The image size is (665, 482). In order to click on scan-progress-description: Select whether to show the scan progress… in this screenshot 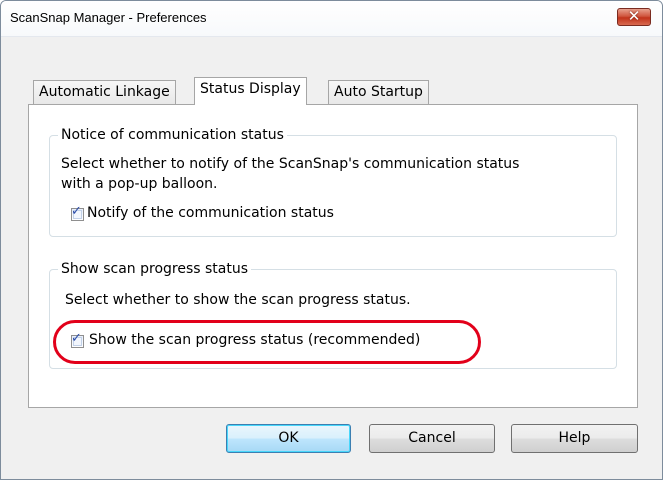, I will do `click(238, 300)`.